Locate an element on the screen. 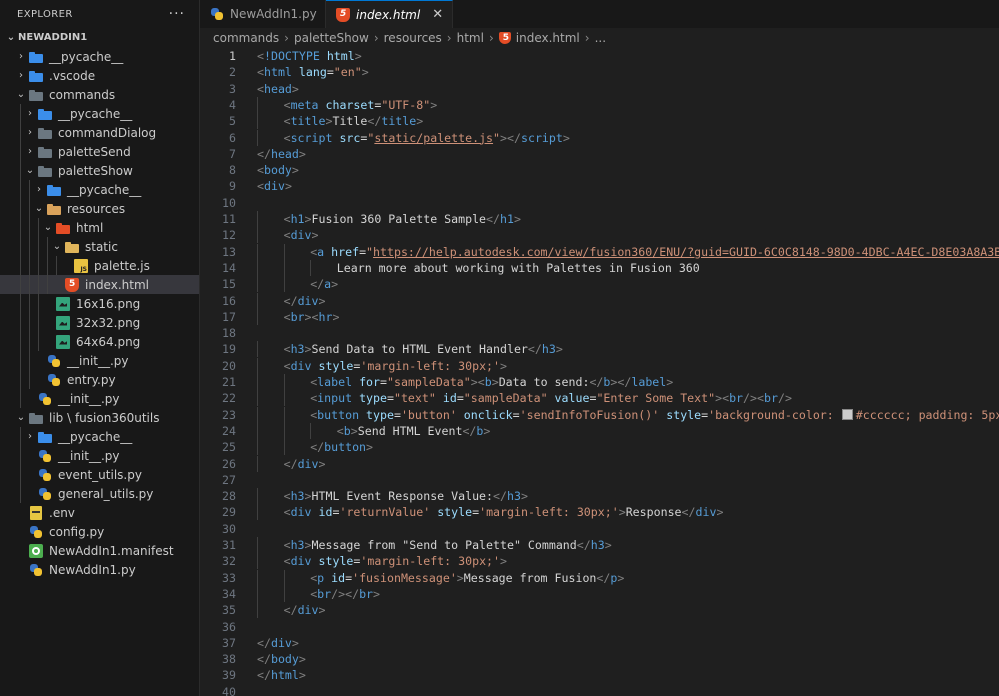  file-item: ›config.py is located at coordinates (99, 531).